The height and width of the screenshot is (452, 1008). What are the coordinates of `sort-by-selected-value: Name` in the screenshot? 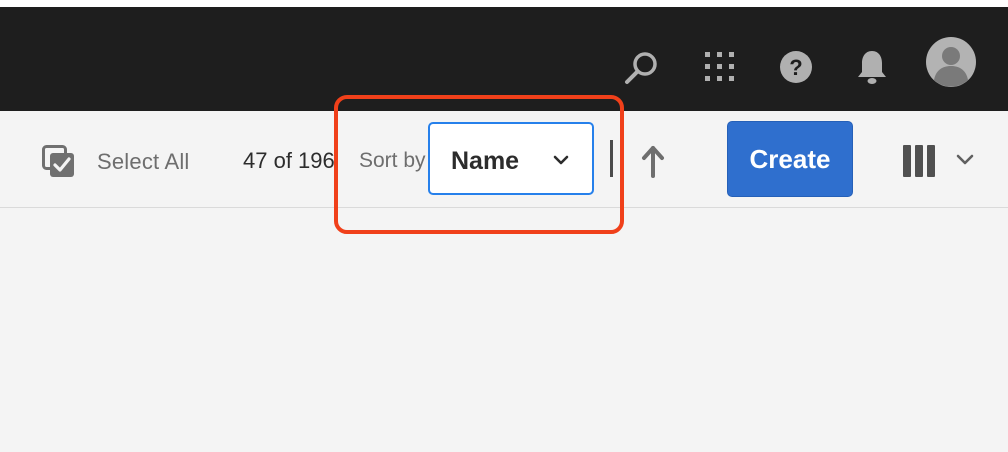 It's located at (485, 161).